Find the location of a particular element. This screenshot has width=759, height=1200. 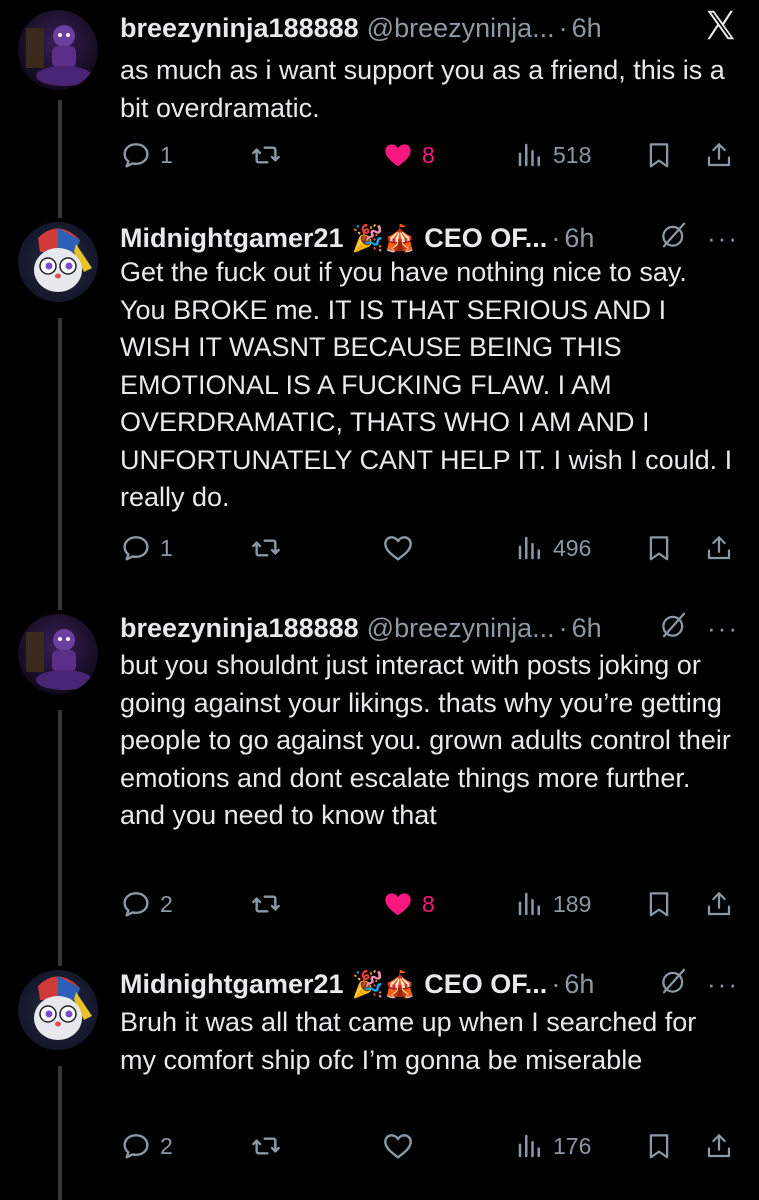

view-count: 496 is located at coordinates (572, 547).